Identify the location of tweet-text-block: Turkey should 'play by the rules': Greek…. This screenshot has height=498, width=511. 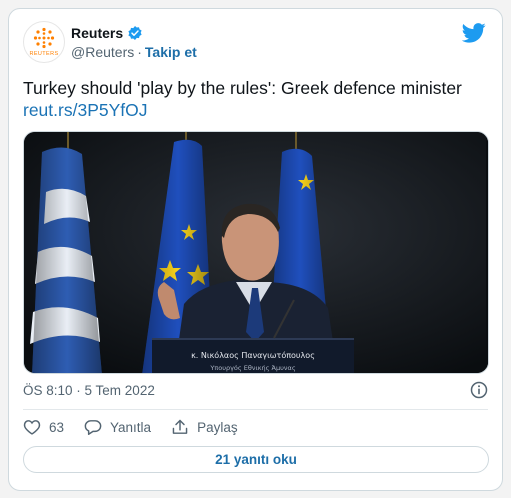
(258, 99).